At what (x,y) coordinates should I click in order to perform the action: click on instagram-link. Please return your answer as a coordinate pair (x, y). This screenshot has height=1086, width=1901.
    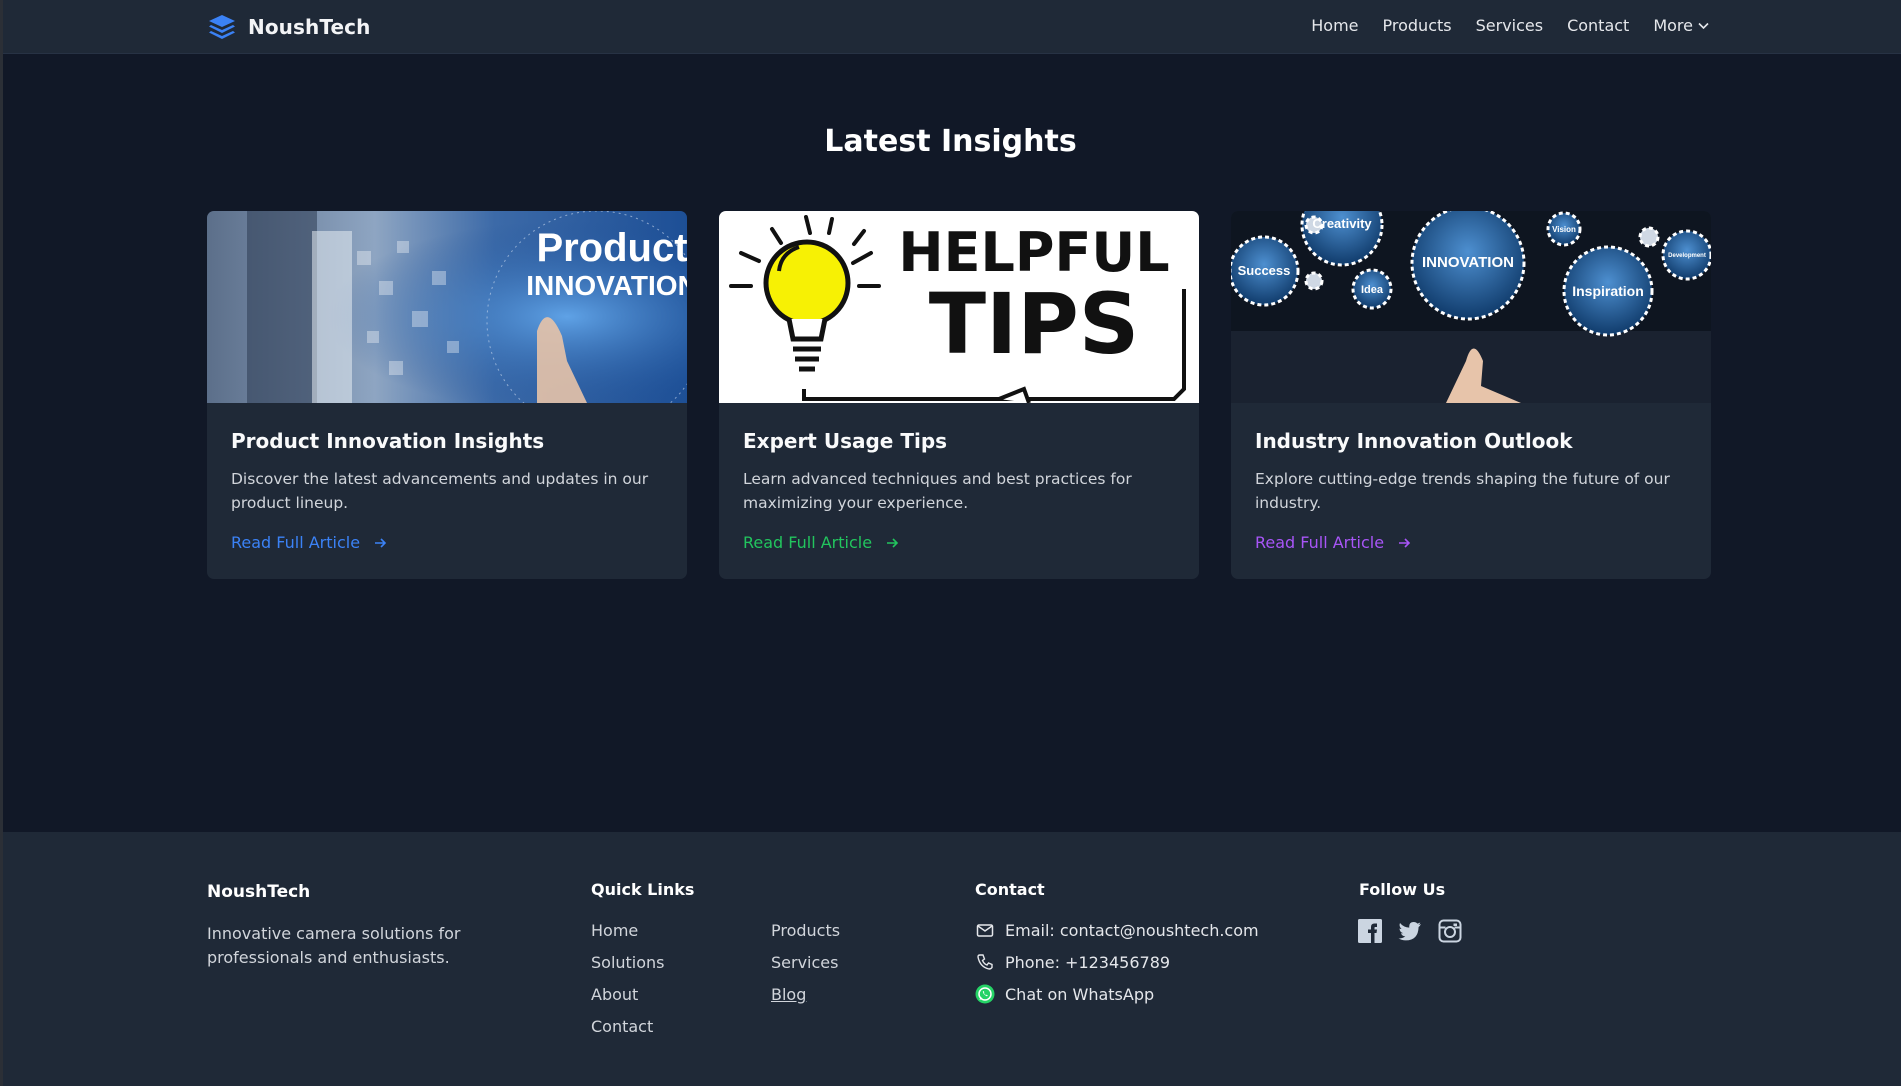
    Looking at the image, I should click on (1450, 931).